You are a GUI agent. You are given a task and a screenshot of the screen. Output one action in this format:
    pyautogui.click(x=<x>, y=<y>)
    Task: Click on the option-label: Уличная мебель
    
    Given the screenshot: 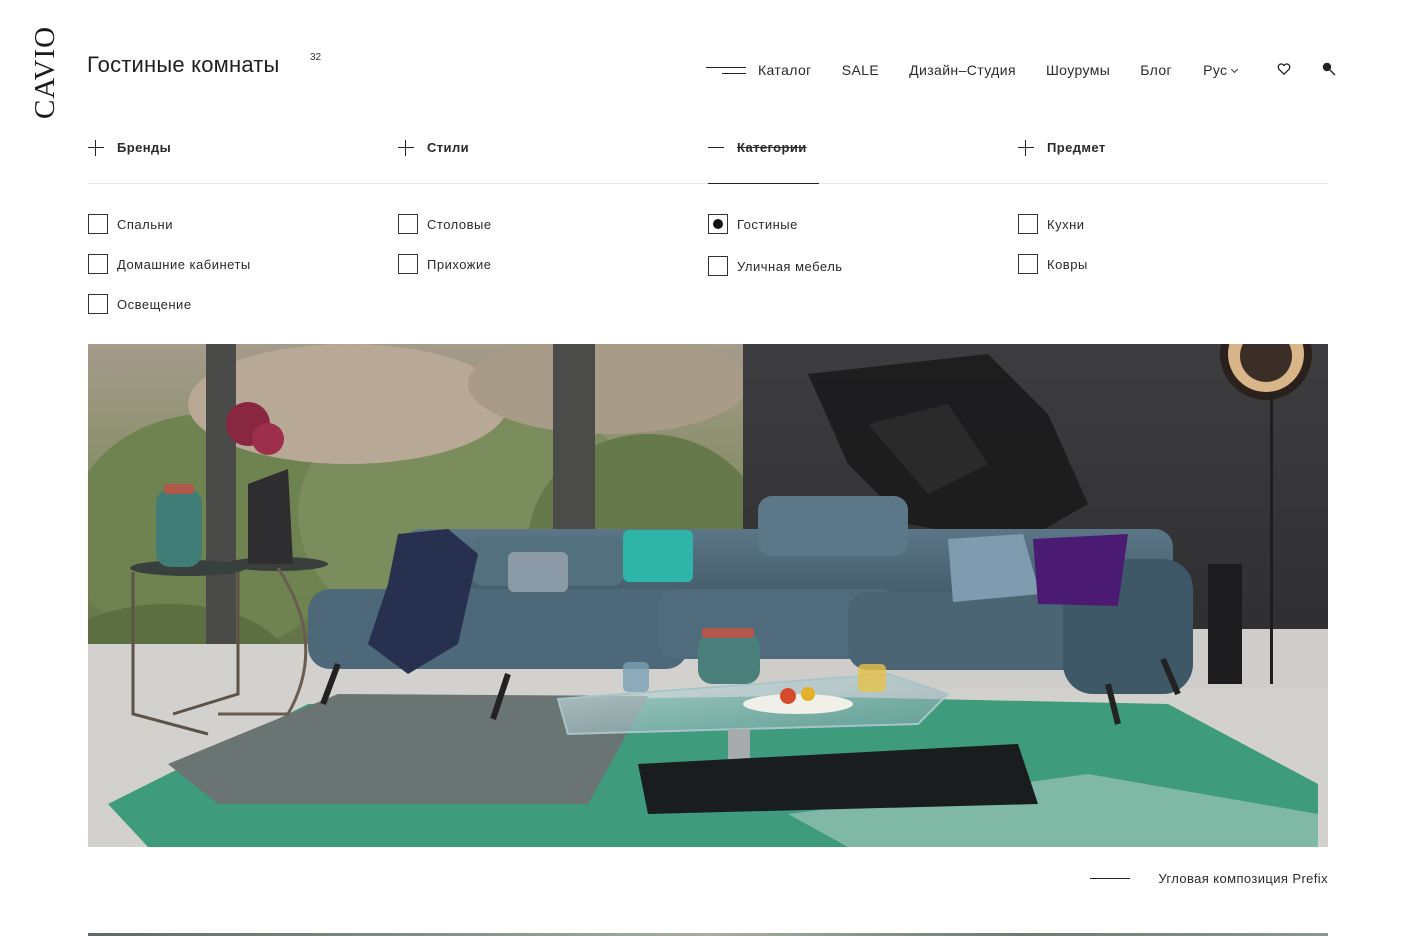 What is the action you would take?
    pyautogui.click(x=790, y=266)
    